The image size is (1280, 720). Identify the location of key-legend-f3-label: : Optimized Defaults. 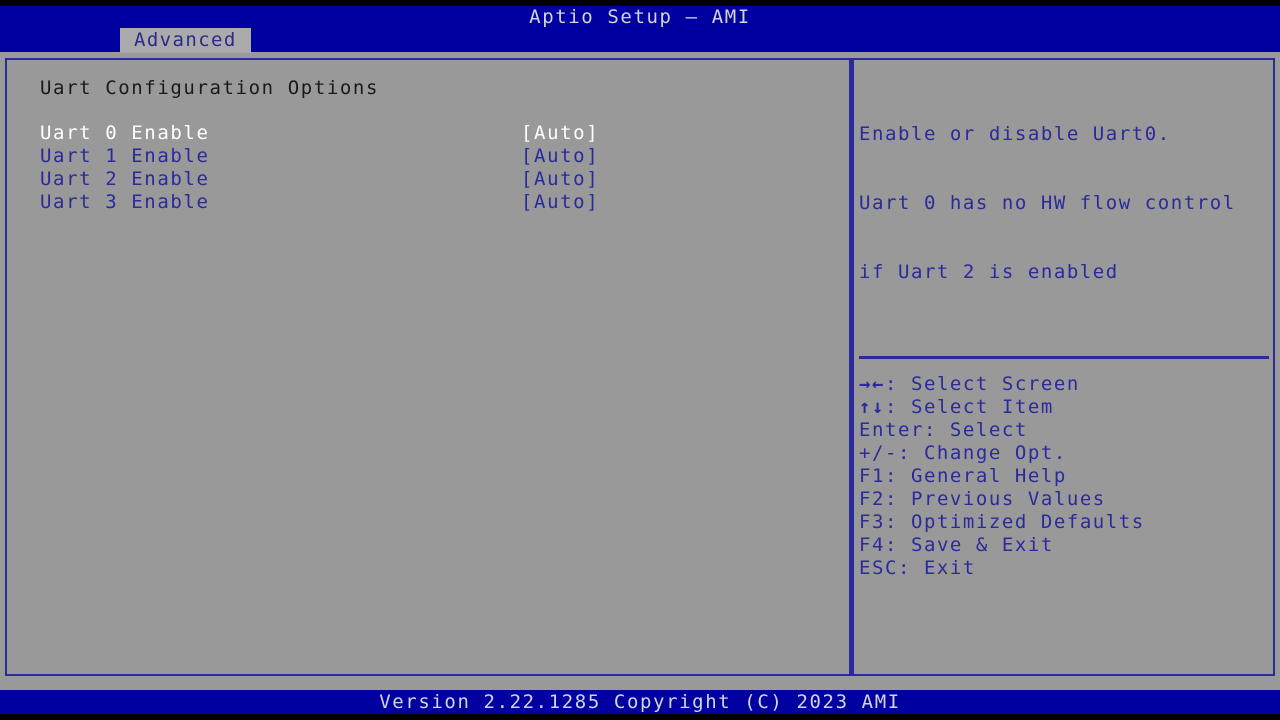
(1014, 522).